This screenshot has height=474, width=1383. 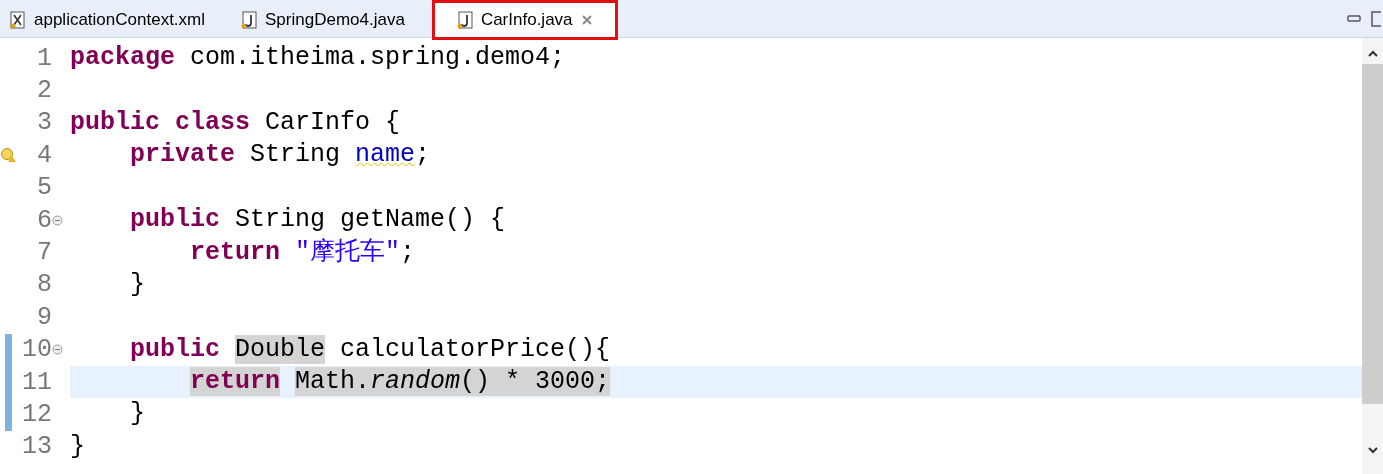 What do you see at coordinates (1376, 19) in the screenshot?
I see `maximize-icon` at bounding box center [1376, 19].